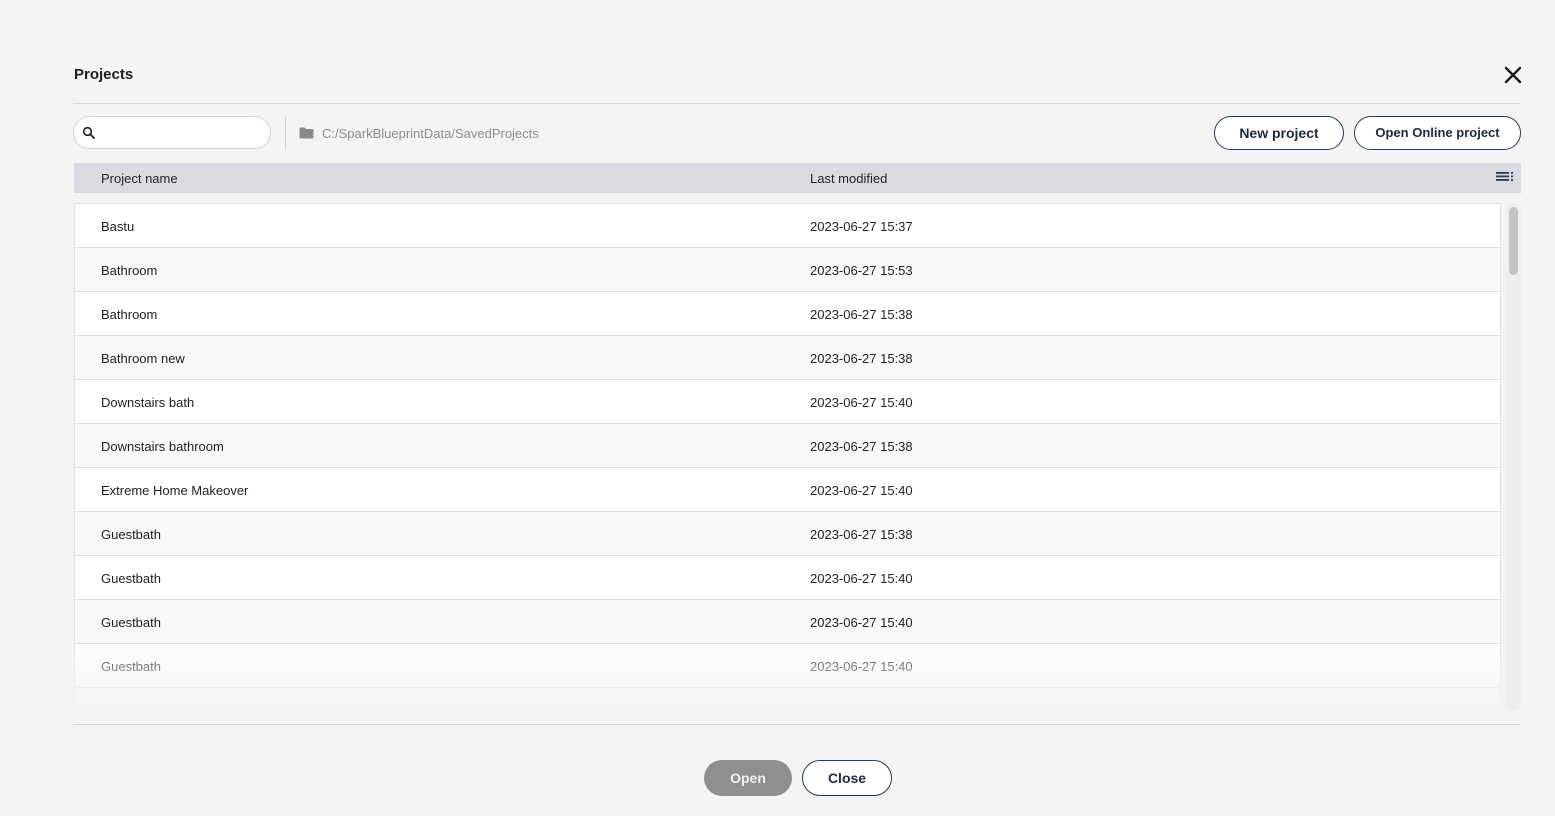 This screenshot has height=816, width=1555. I want to click on scrollbar-thumb, so click(1513, 241).